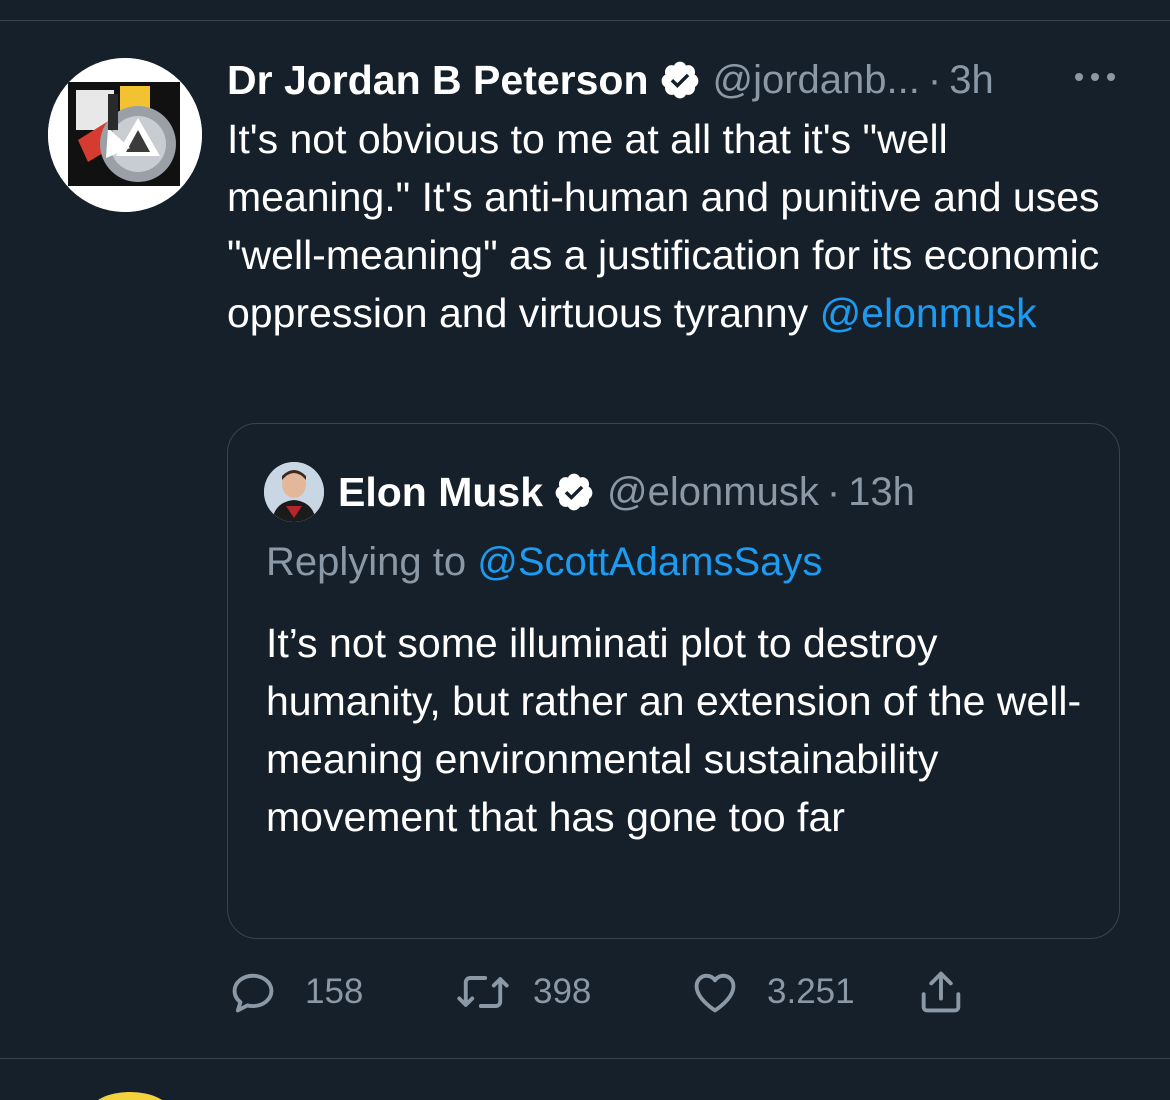  What do you see at coordinates (253, 992) in the screenshot?
I see `reply-icon` at bounding box center [253, 992].